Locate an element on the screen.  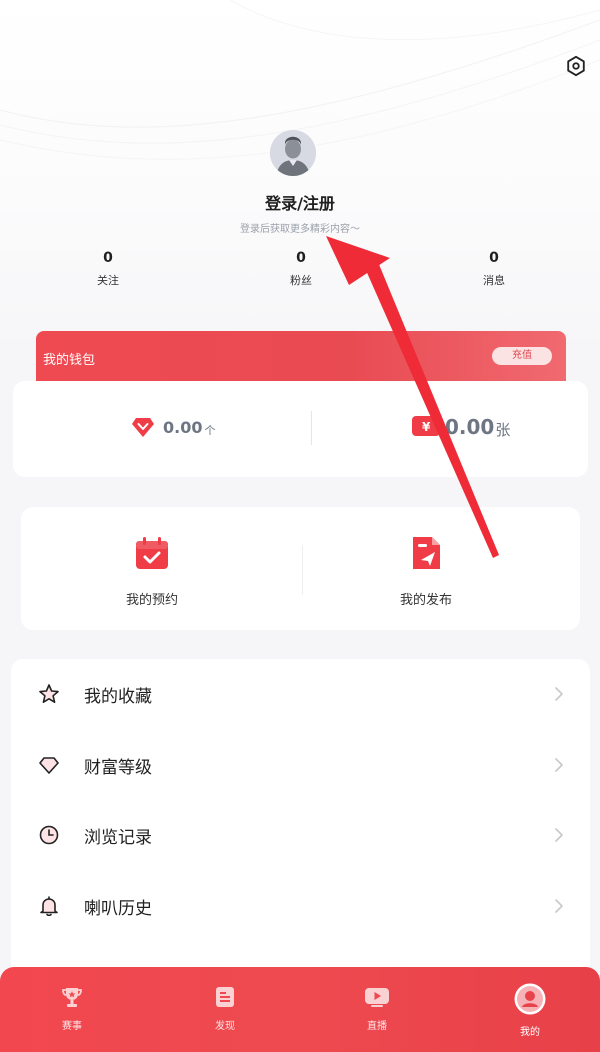
menu-item-favorites: 我的收藏 is located at coordinates (300, 694).